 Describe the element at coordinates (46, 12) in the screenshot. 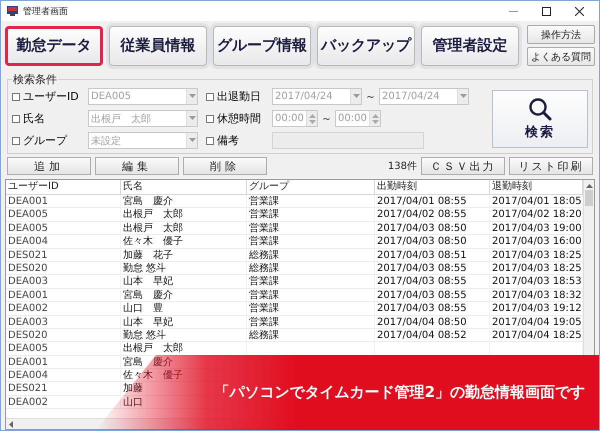

I see `window-title: 管理者画面` at that location.